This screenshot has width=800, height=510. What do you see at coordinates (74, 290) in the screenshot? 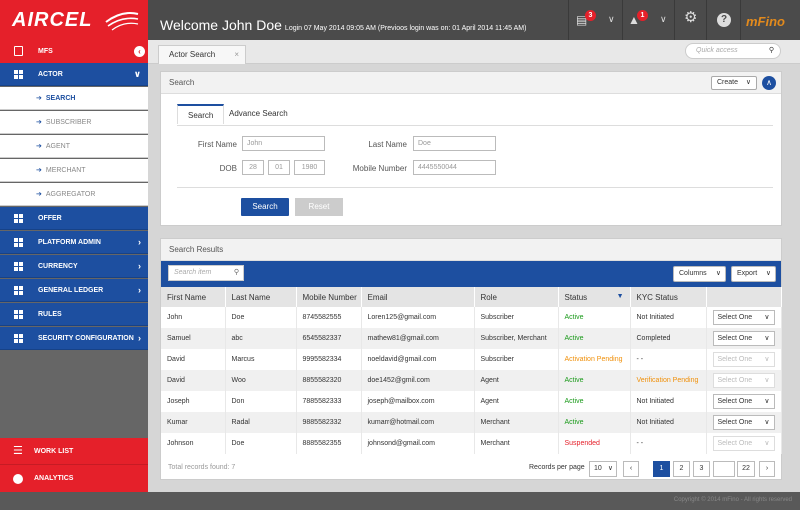
I see `sidebar-item-general-ledger: GENERAL LEDGER ›` at bounding box center [74, 290].